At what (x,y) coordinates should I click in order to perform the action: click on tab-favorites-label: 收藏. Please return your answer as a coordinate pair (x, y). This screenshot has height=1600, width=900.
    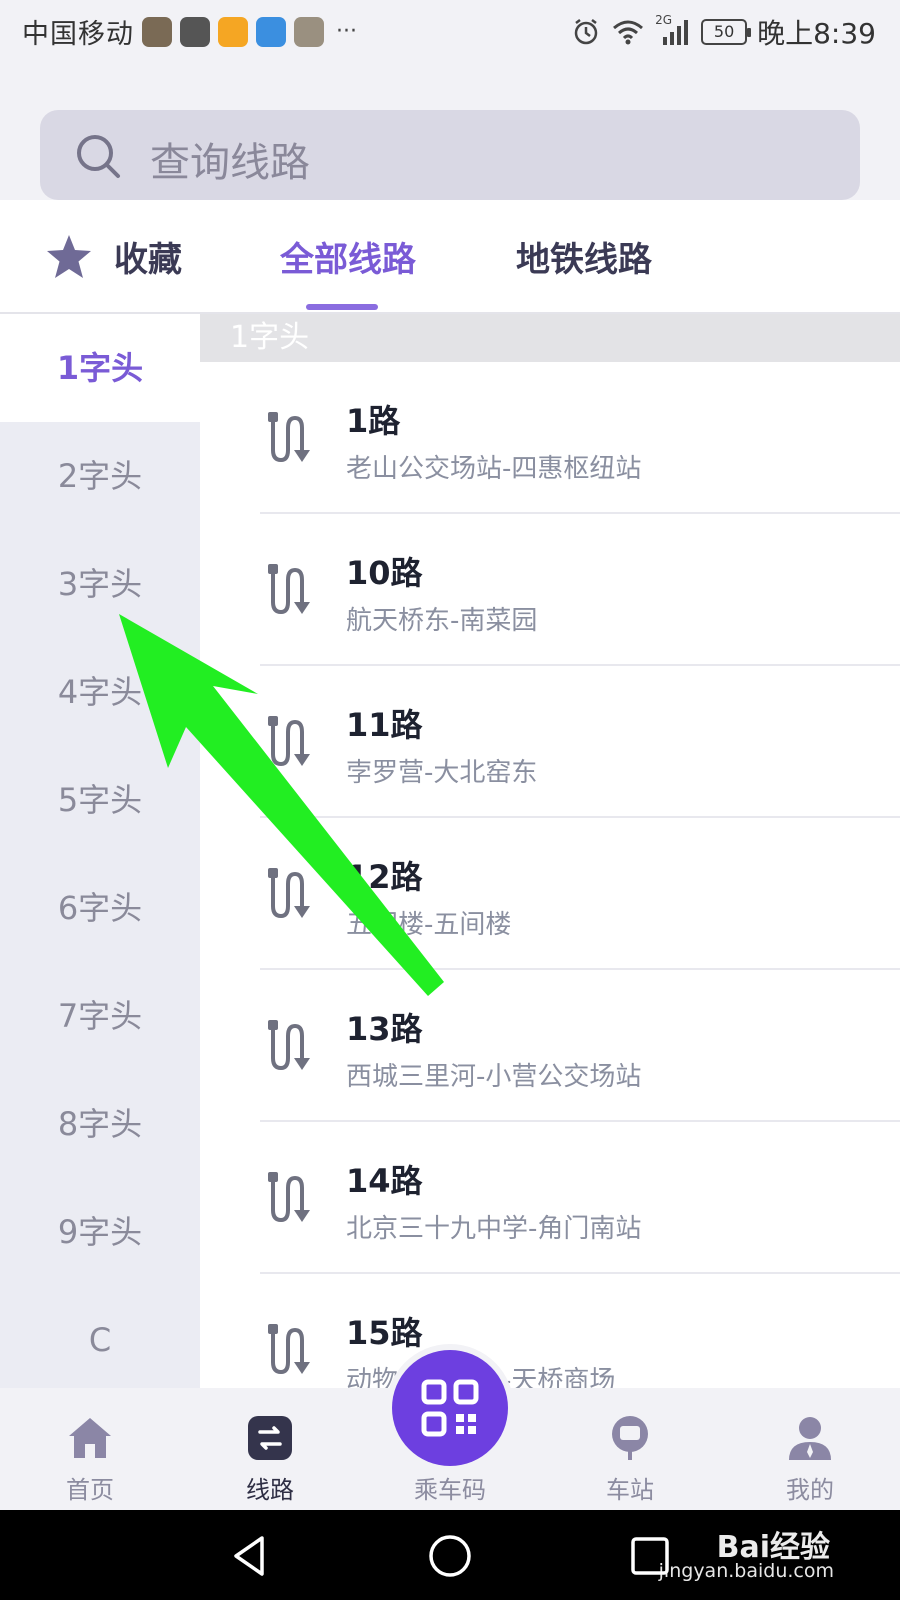
    Looking at the image, I should click on (148, 260).